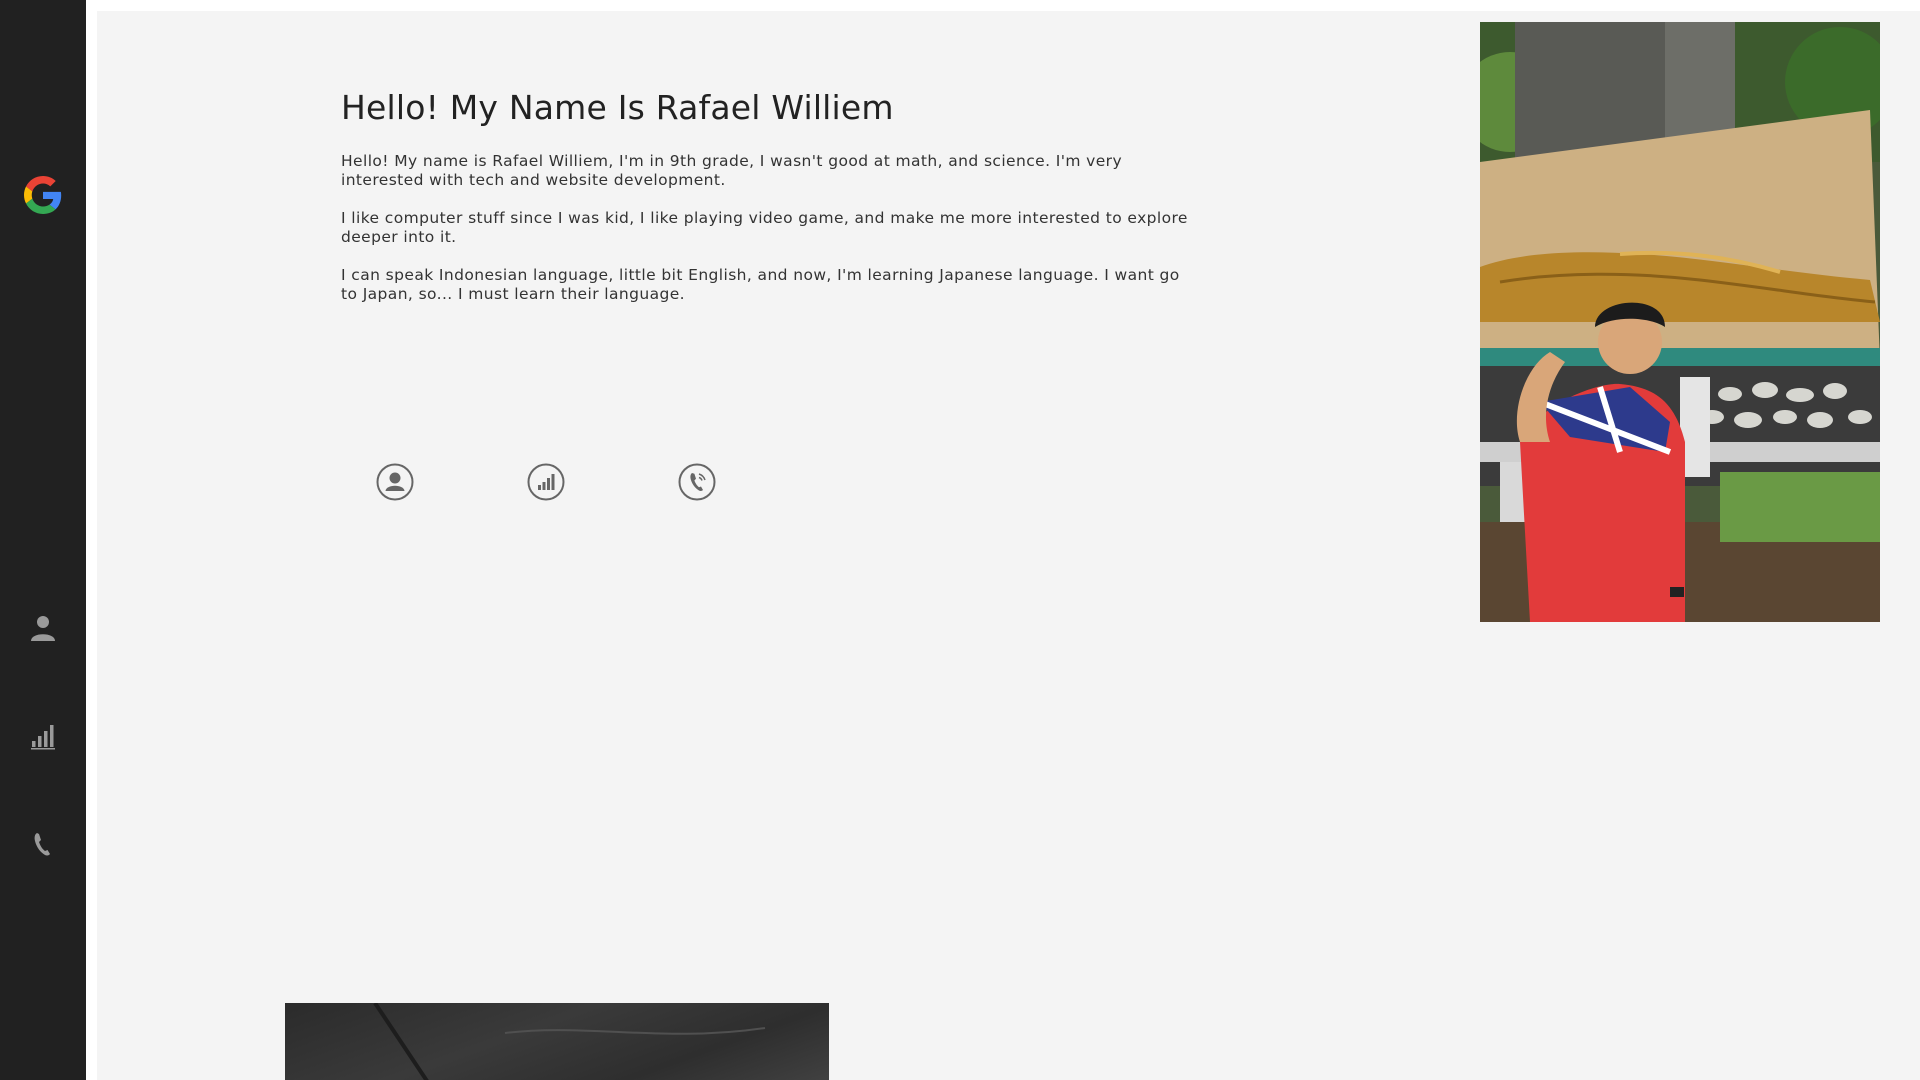  Describe the element at coordinates (617, 107) in the screenshot. I see `page-title: Hello! My Name Is Rafael Williem` at that location.